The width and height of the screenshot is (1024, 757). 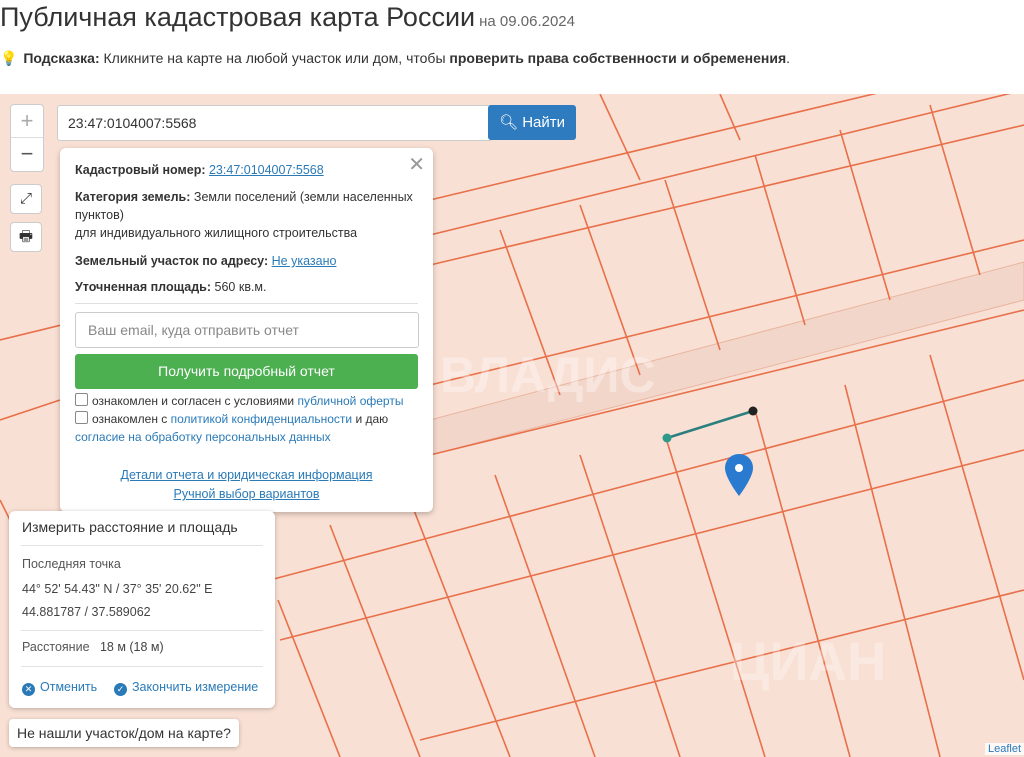 I want to click on zoom-out-button: −, so click(x=27, y=154).